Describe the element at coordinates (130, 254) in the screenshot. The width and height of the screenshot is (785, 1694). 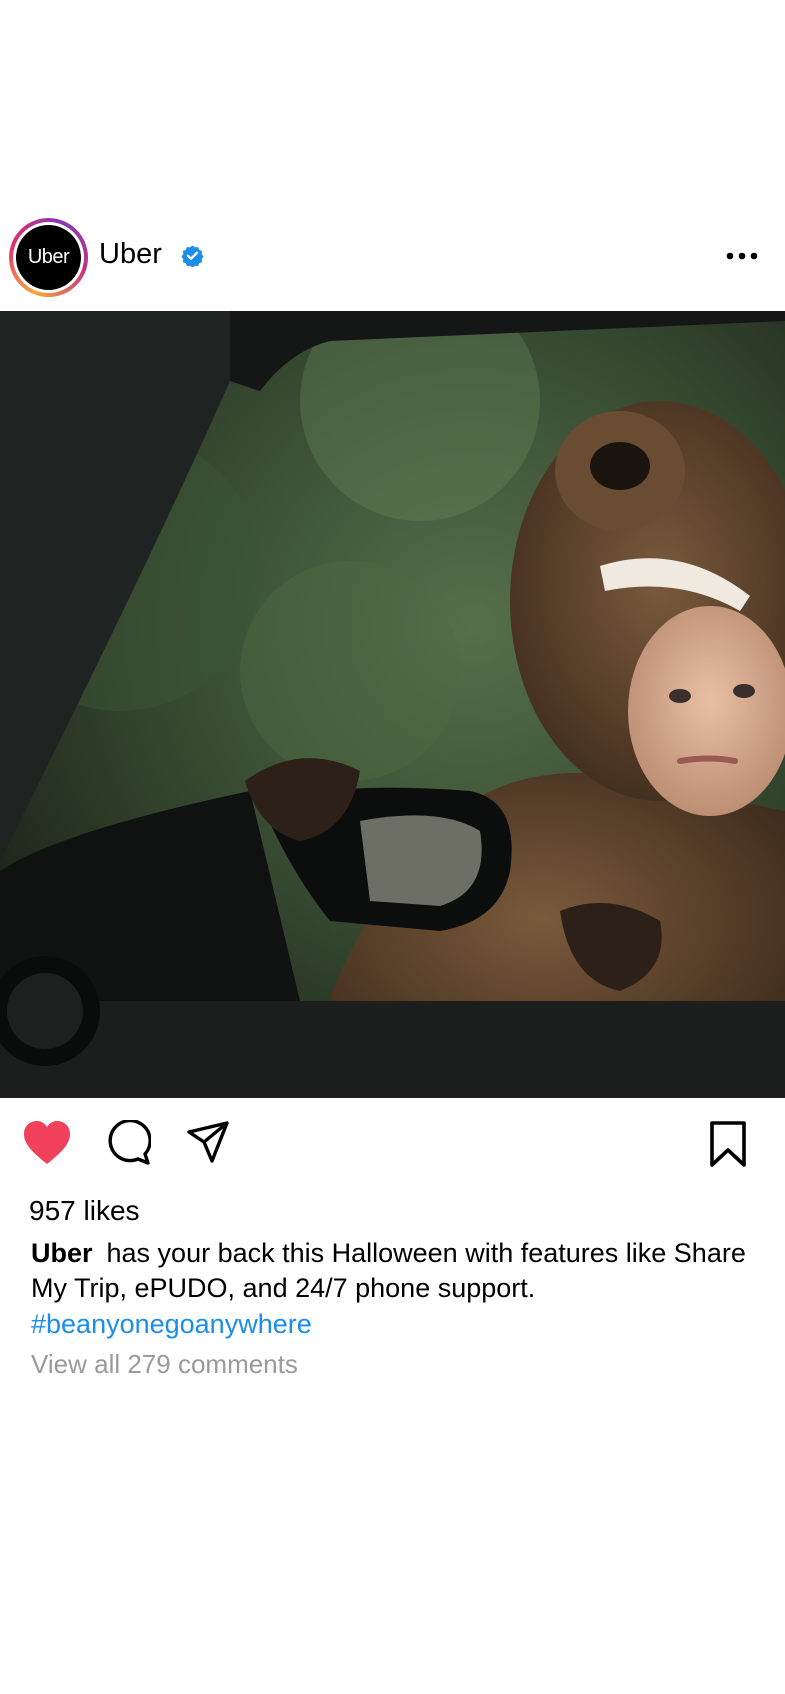
I see `username: Uber` at that location.